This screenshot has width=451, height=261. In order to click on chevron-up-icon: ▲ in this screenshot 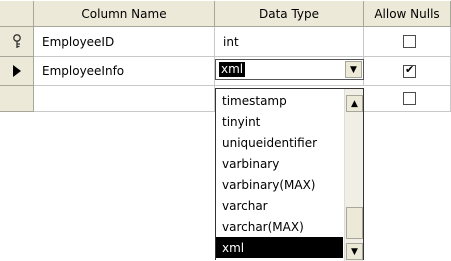, I will do `click(354, 103)`.